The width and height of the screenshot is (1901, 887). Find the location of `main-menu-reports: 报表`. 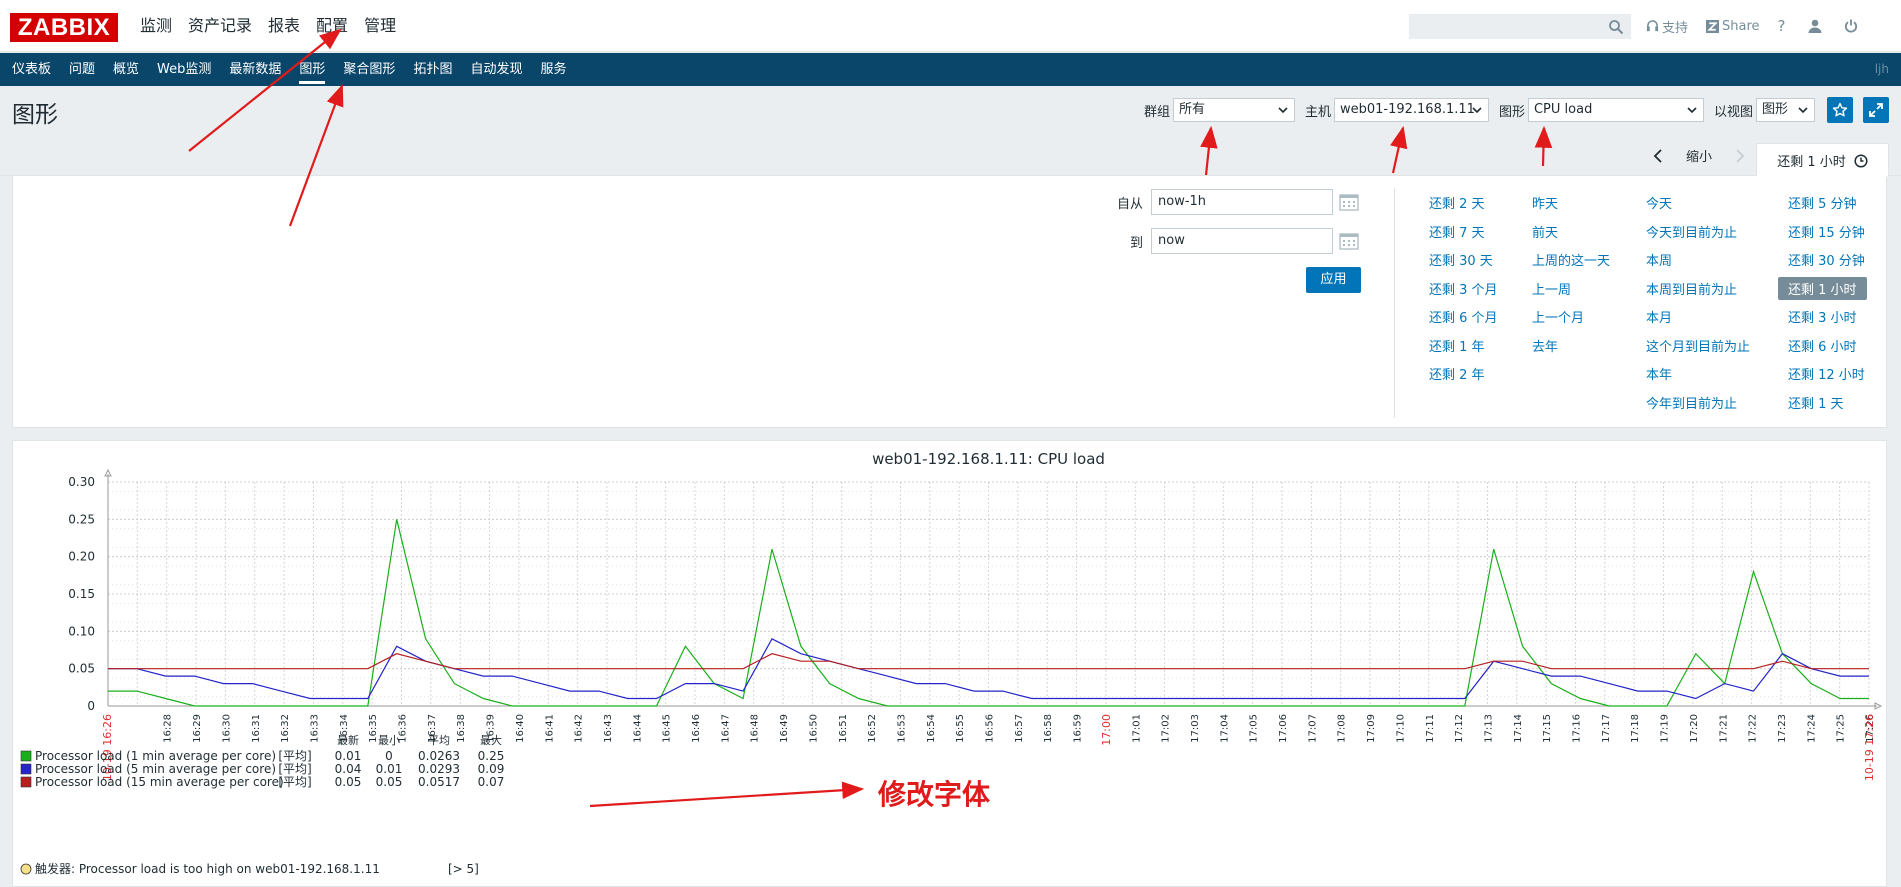

main-menu-reports: 报表 is located at coordinates (284, 26).